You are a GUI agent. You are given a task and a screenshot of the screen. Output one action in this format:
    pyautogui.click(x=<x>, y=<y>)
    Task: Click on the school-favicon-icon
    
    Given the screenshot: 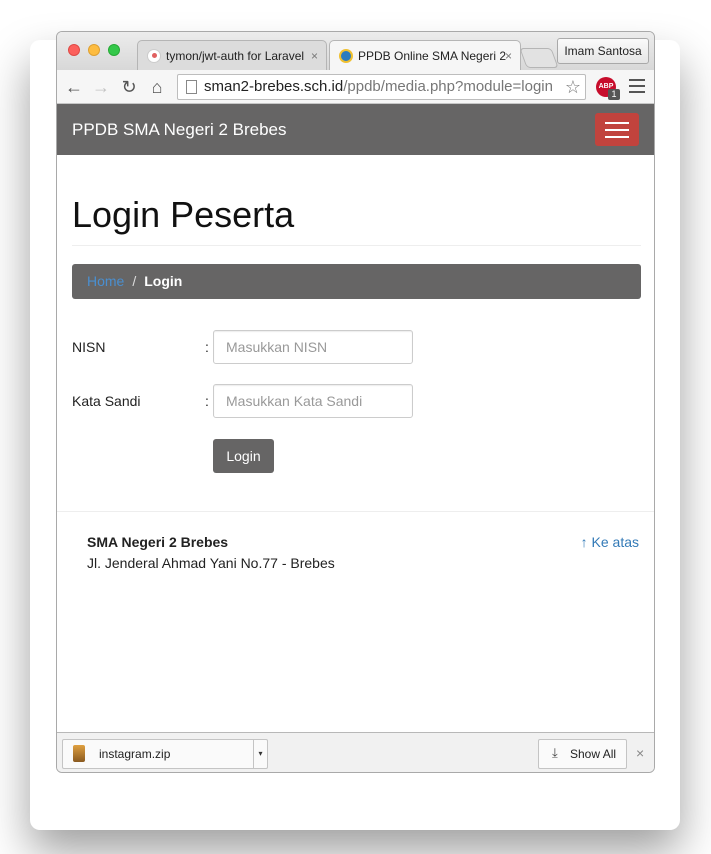 What is the action you would take?
    pyautogui.click(x=346, y=56)
    